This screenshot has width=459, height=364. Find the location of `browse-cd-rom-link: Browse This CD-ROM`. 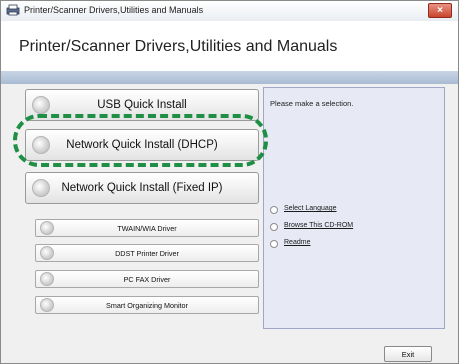

browse-cd-rom-link: Browse This CD-ROM is located at coordinates (318, 225).